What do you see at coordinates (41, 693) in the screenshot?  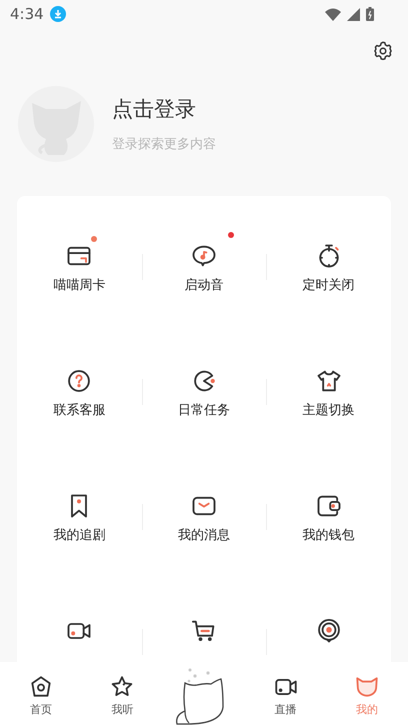 I see `tab-bar-item: 首页` at bounding box center [41, 693].